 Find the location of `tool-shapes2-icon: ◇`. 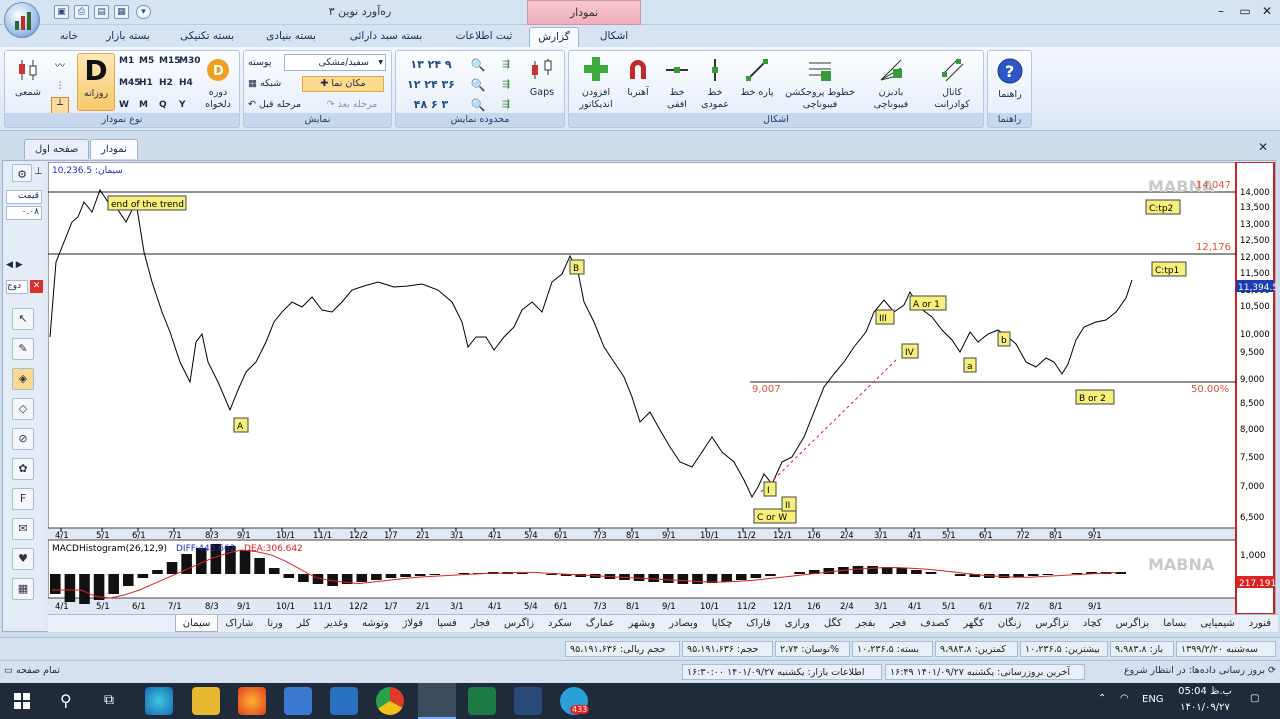

tool-shapes2-icon: ◇ is located at coordinates (23, 409).